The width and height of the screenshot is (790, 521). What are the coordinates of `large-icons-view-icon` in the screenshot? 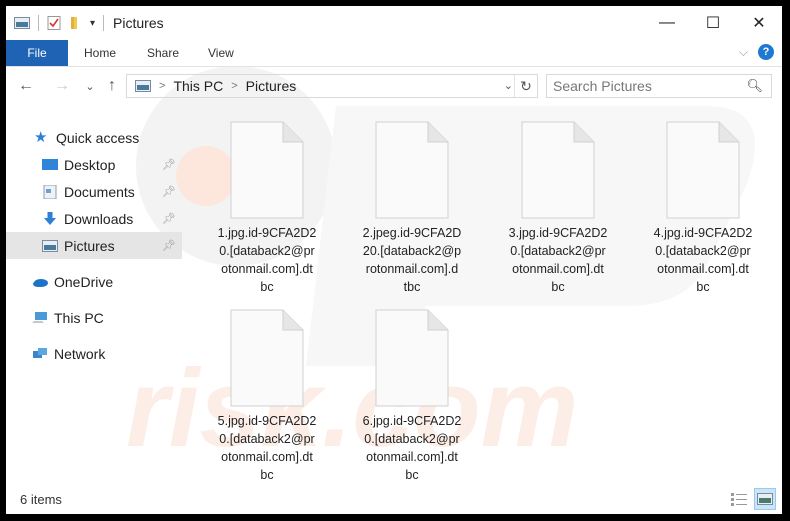 It's located at (765, 499).